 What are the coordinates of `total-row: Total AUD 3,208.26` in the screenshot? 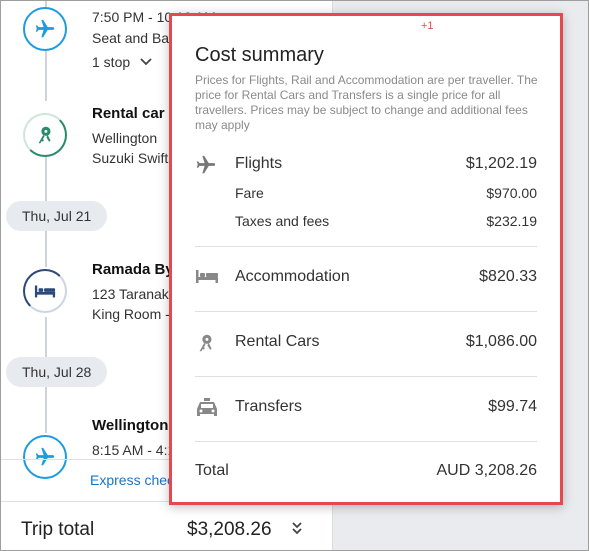 It's located at (366, 474).